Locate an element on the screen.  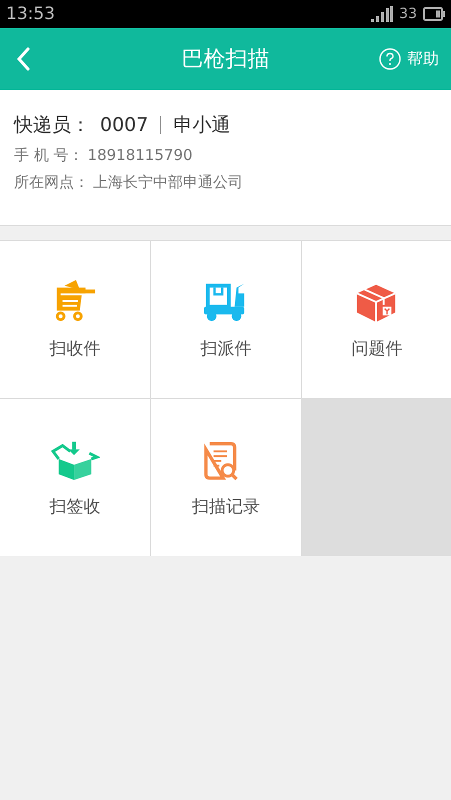
signal-icon is located at coordinates (382, 14).